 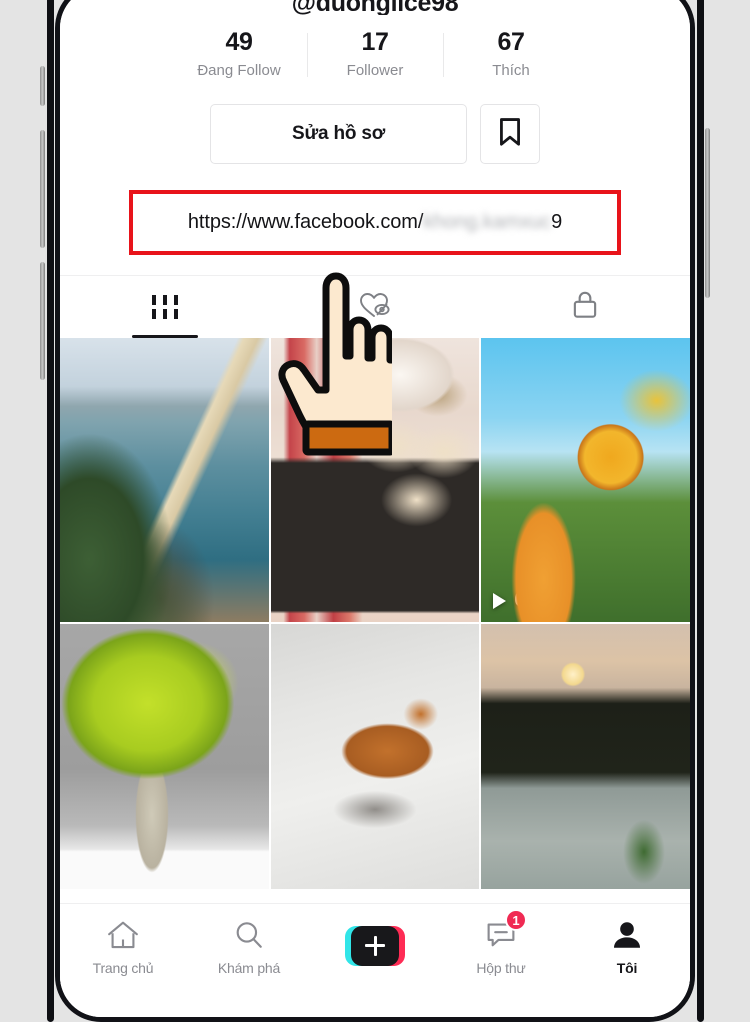 What do you see at coordinates (627, 968) in the screenshot?
I see `nav-label-profile: Tôi` at bounding box center [627, 968].